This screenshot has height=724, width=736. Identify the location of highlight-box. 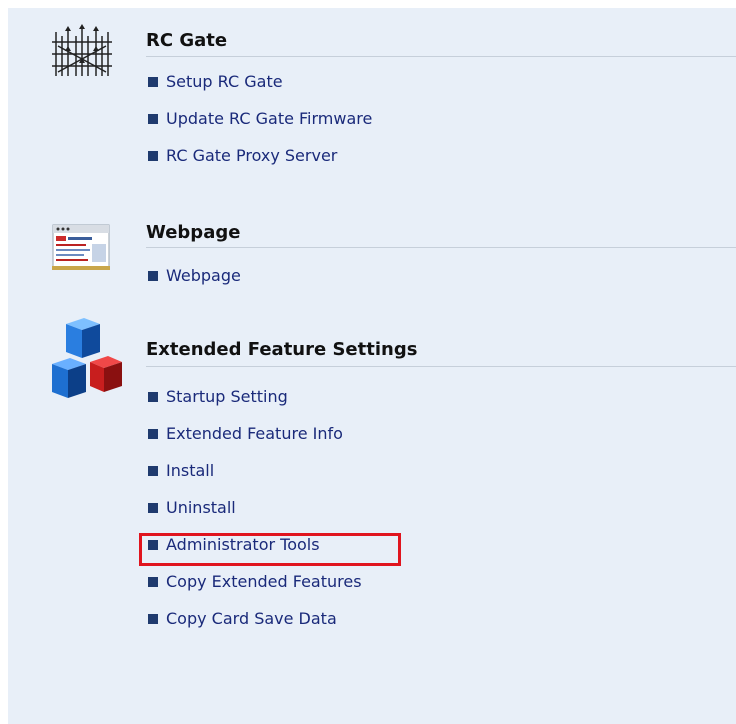
(270, 549).